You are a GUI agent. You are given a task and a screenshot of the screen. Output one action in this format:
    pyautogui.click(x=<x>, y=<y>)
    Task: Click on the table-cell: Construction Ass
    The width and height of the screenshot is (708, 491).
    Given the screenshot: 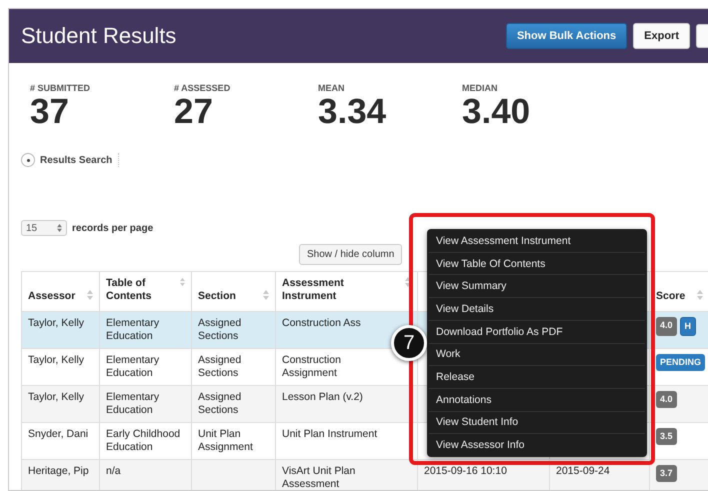 What is the action you would take?
    pyautogui.click(x=321, y=323)
    